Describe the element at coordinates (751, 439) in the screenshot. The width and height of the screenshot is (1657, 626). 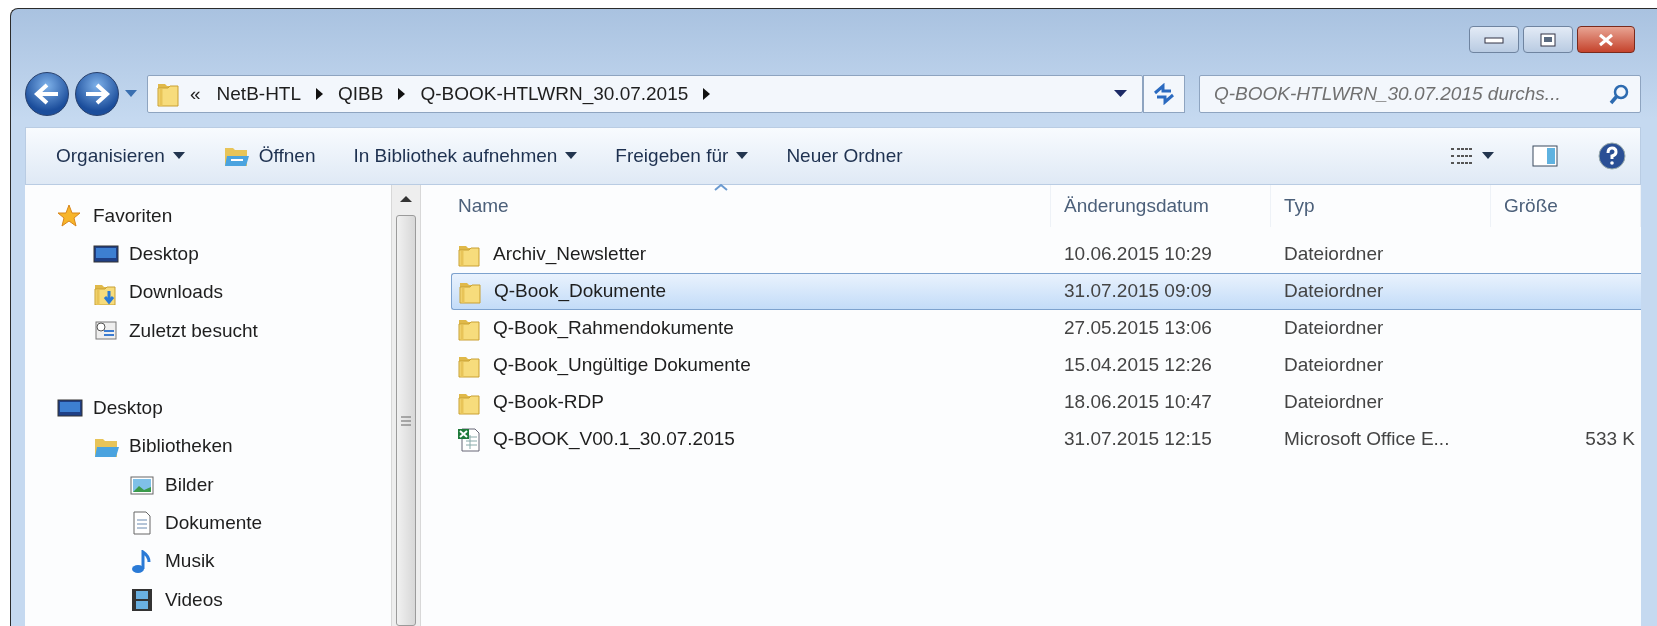
I see `file-name-cell: Q-BOOK_V00.1_30.07.2015` at that location.